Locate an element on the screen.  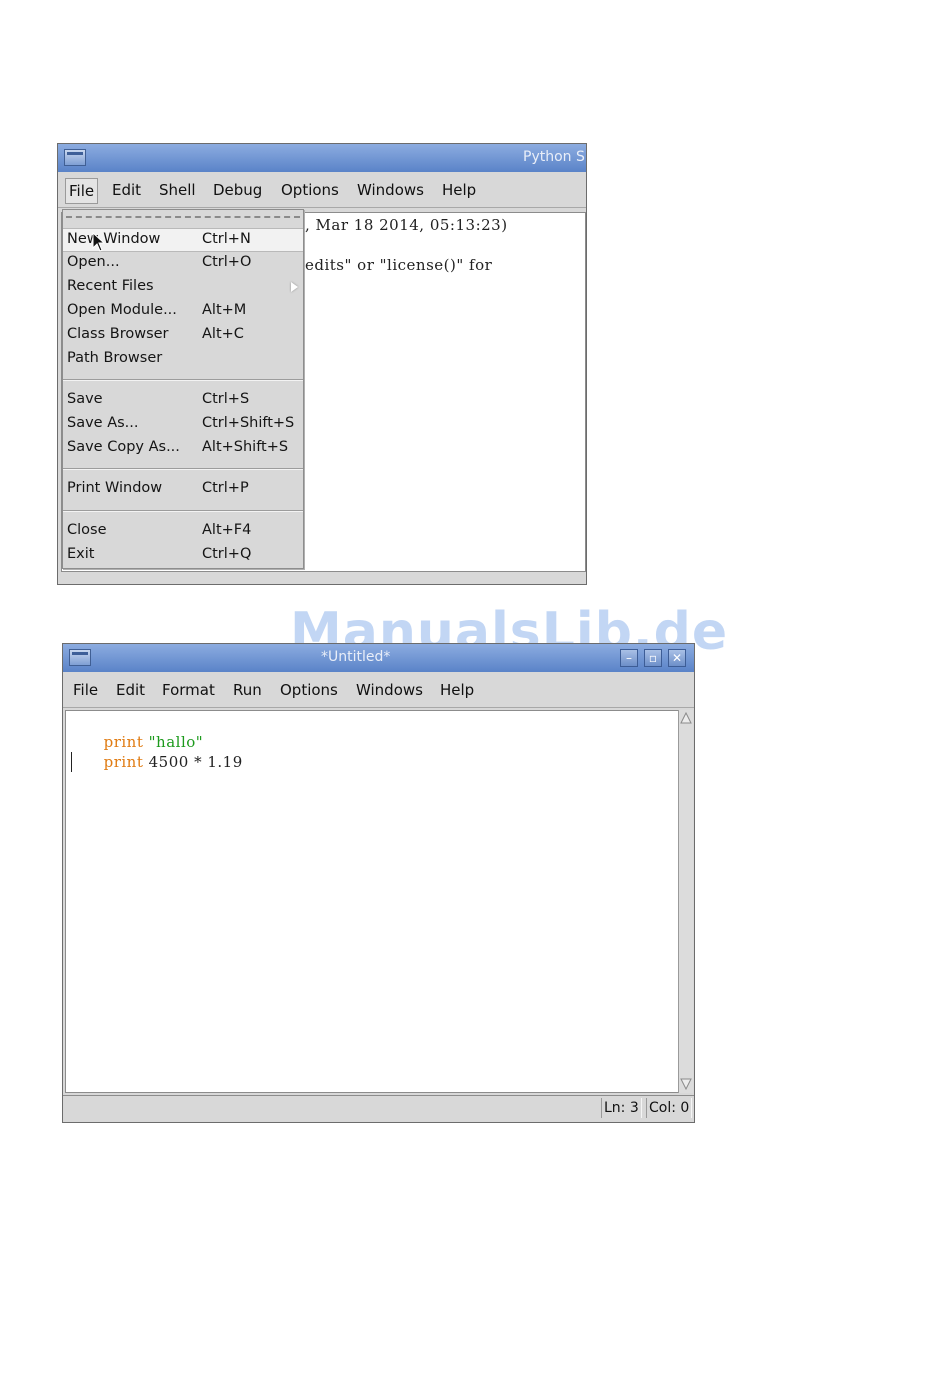
menu-debug: Debug is located at coordinates (237, 190).